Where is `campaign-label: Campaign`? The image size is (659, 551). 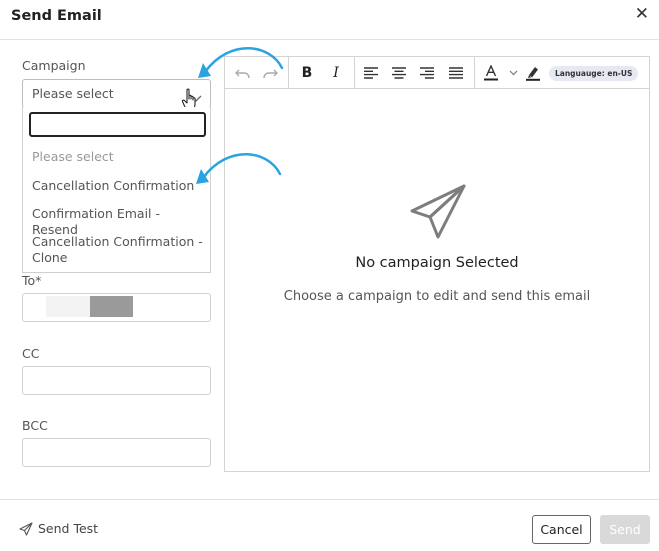
campaign-label: Campaign is located at coordinates (54, 65).